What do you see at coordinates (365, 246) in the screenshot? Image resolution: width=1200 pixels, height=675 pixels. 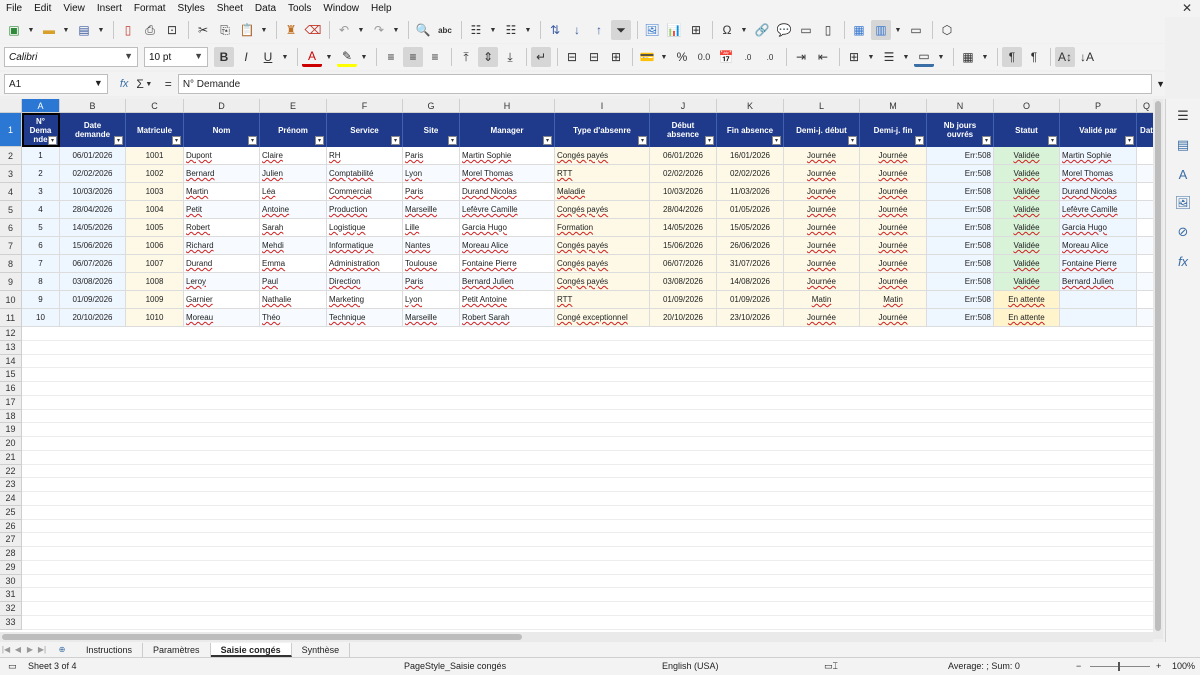 I see `table-cell: Informatique` at bounding box center [365, 246].